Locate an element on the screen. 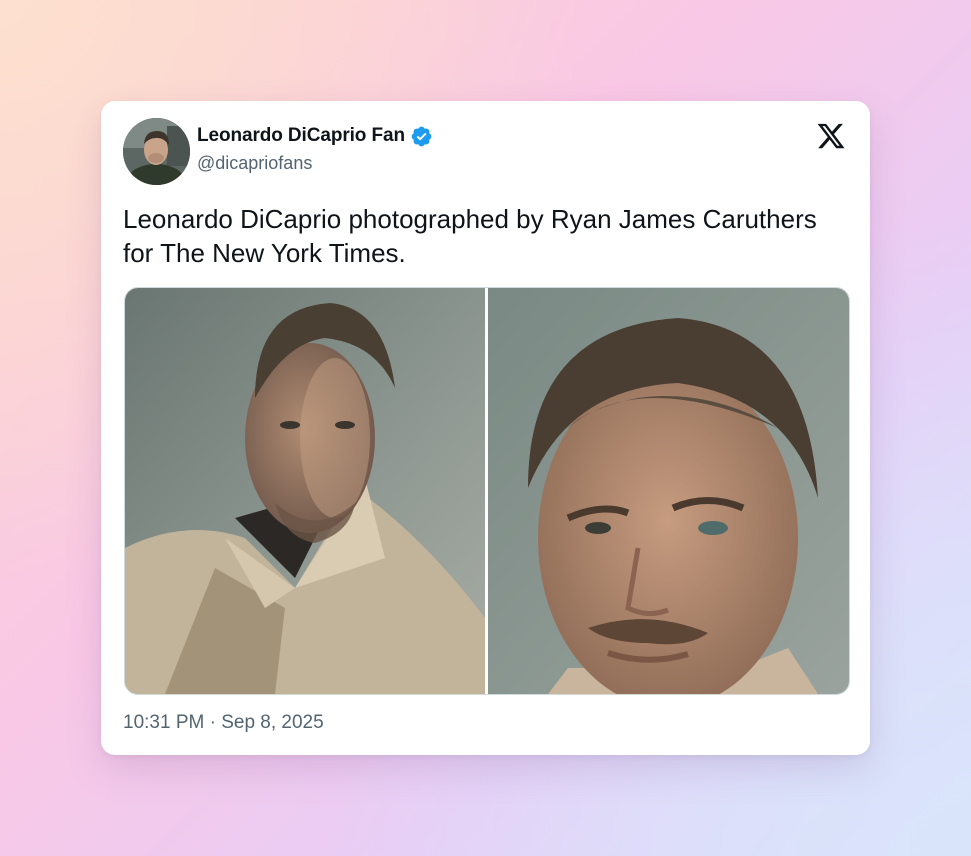  avatar is located at coordinates (156, 151).